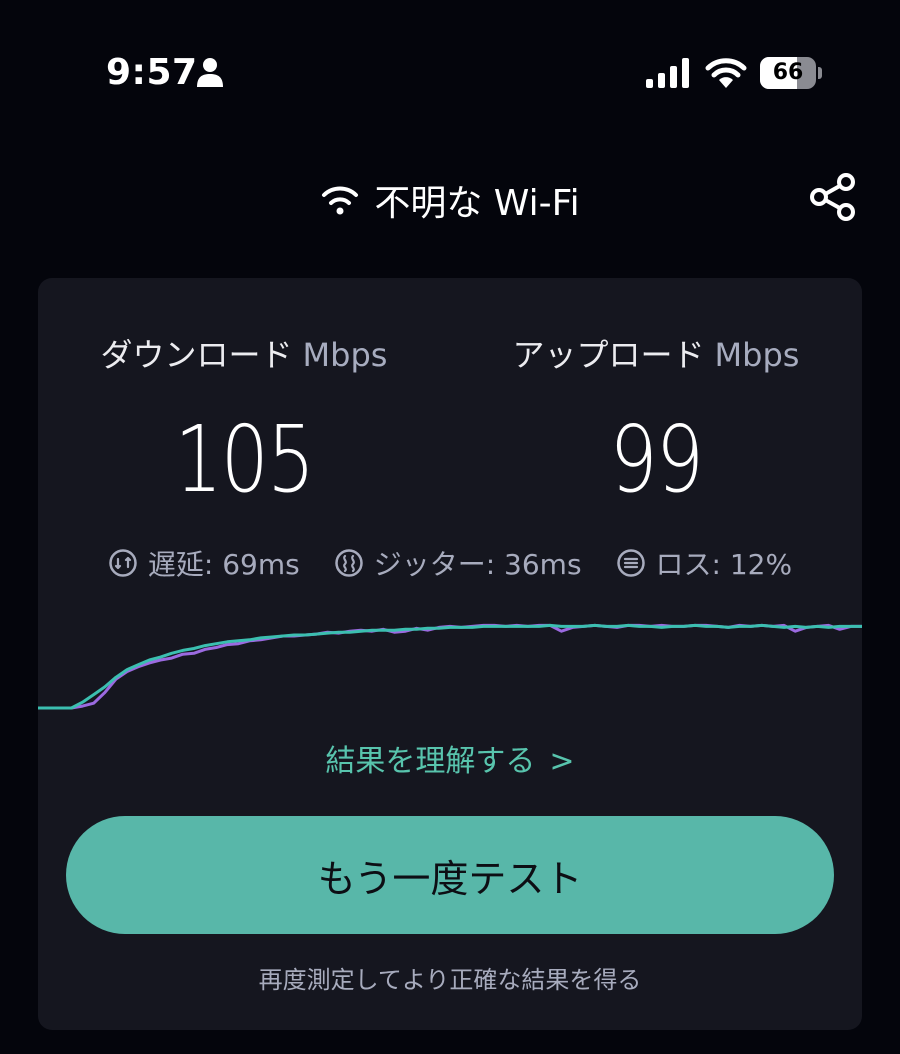 The image size is (900, 1054). Describe the element at coordinates (152, 72) in the screenshot. I see `status-time: 9:57` at that location.